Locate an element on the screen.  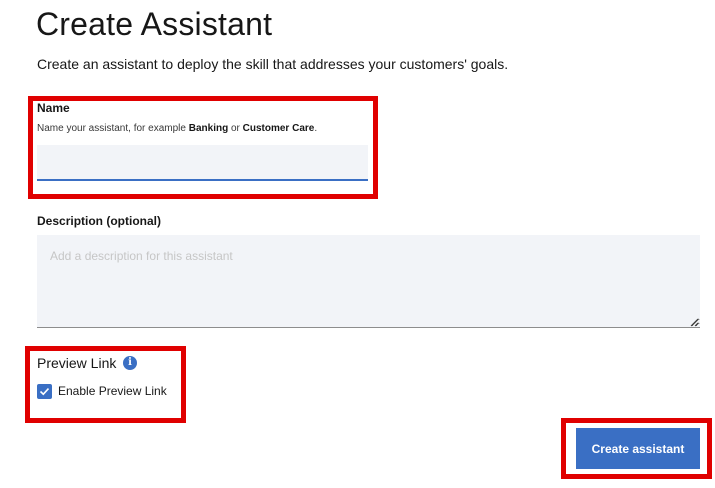
name-label: Name is located at coordinates (53, 108).